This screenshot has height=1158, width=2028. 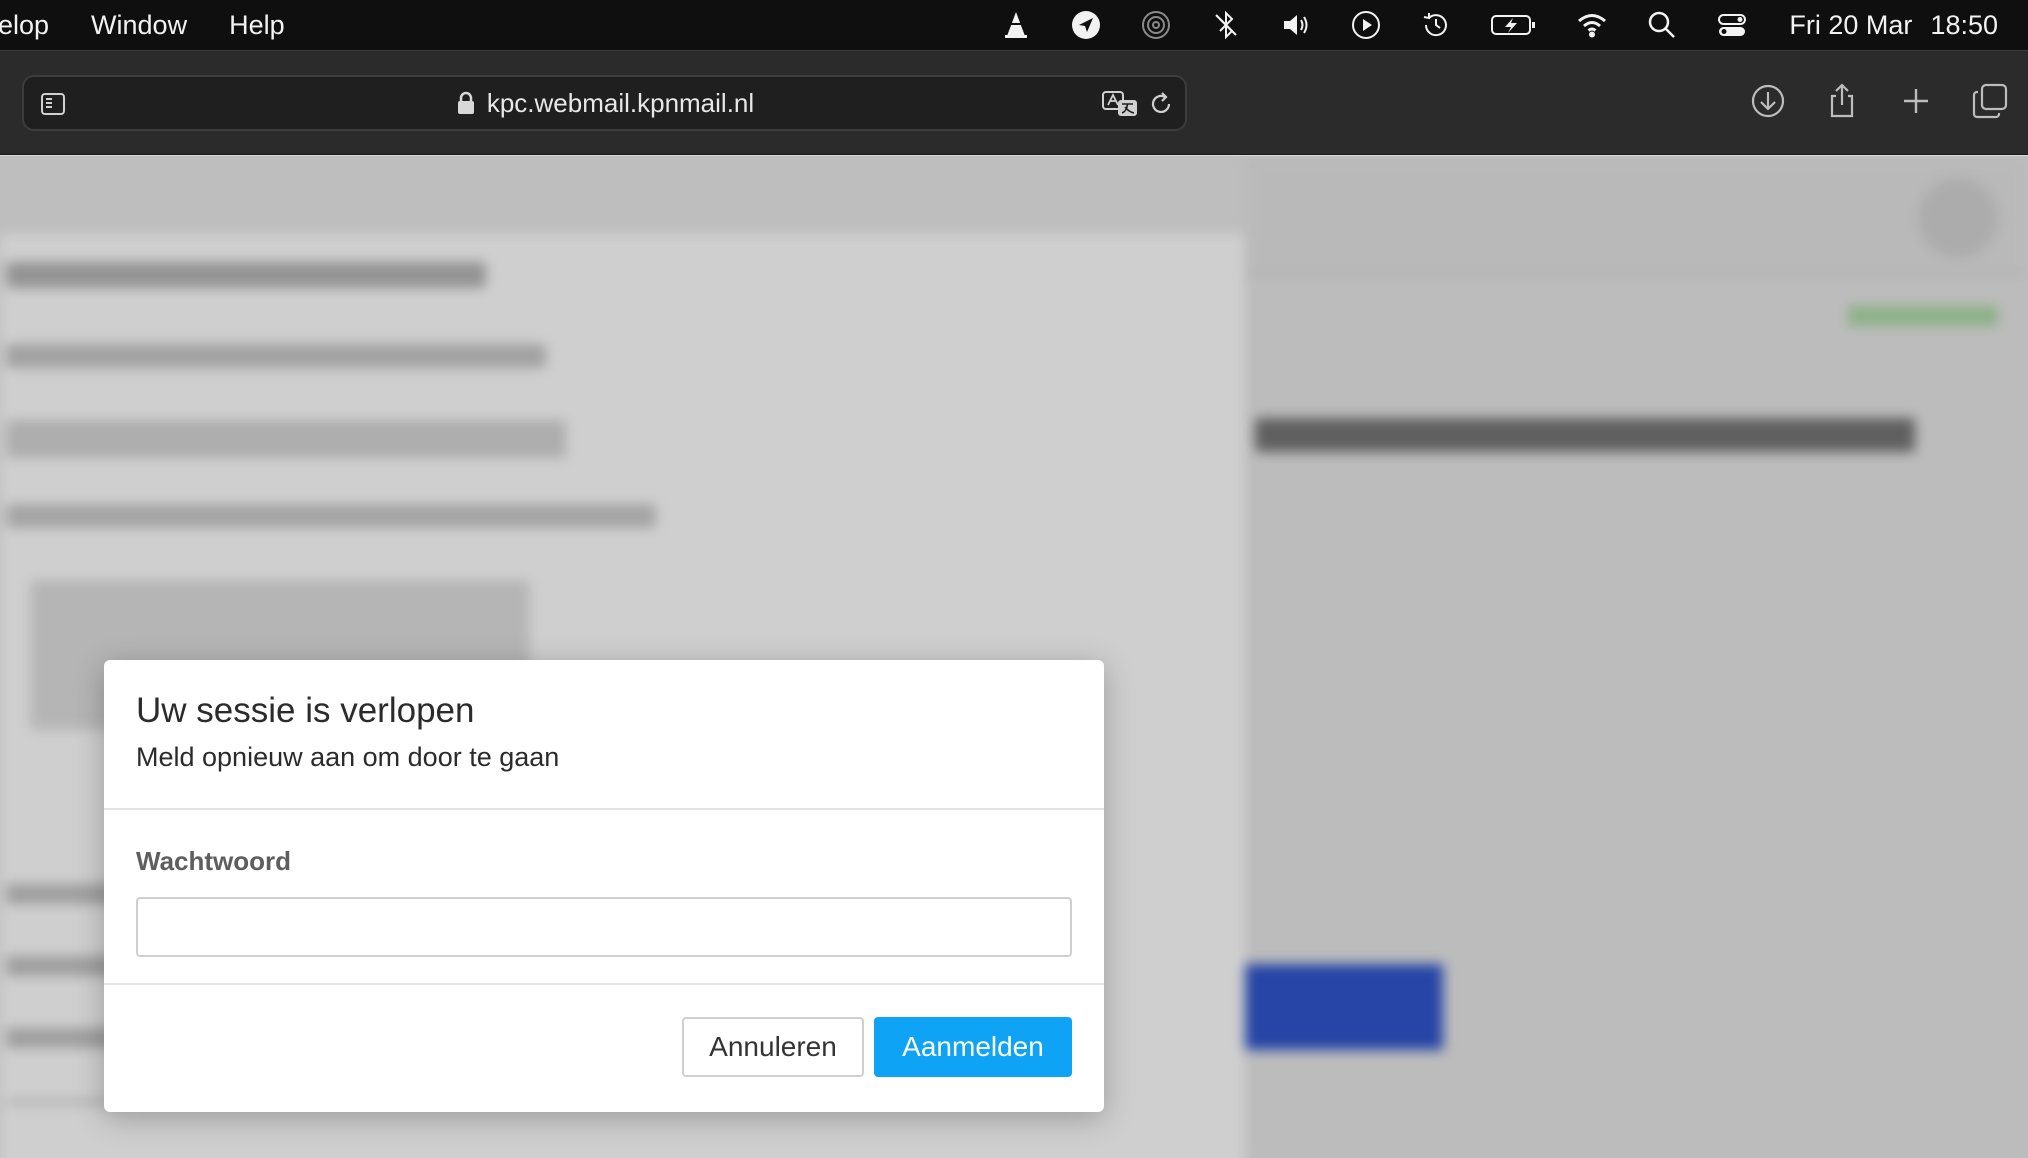 What do you see at coordinates (214, 861) in the screenshot?
I see `password-label: Wachtwoord` at bounding box center [214, 861].